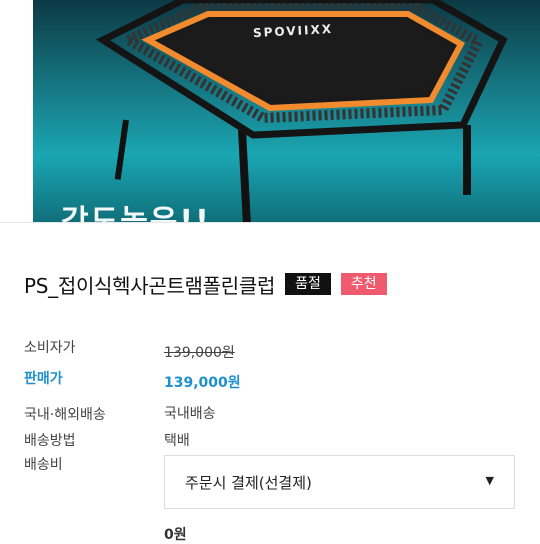 The image size is (540, 544). What do you see at coordinates (175, 535) in the screenshot?
I see `shipping-fee-value: 0원` at bounding box center [175, 535].